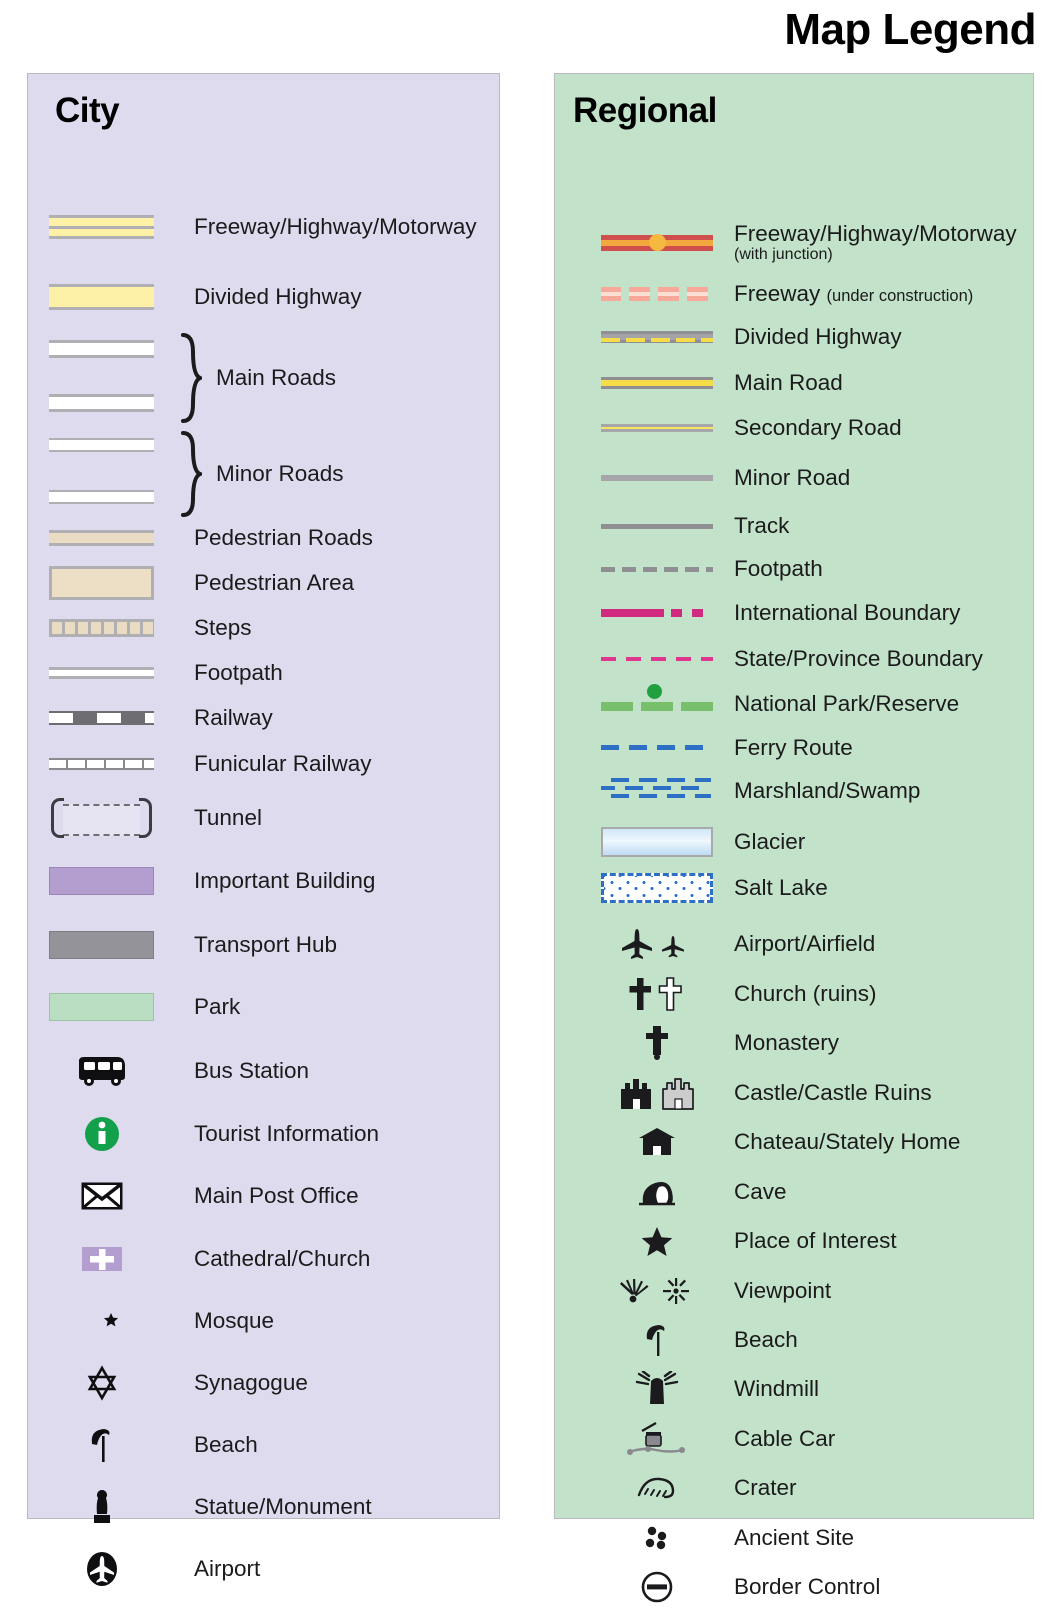  Describe the element at coordinates (263, 1007) in the screenshot. I see `legend-row-city-park: Park` at that location.